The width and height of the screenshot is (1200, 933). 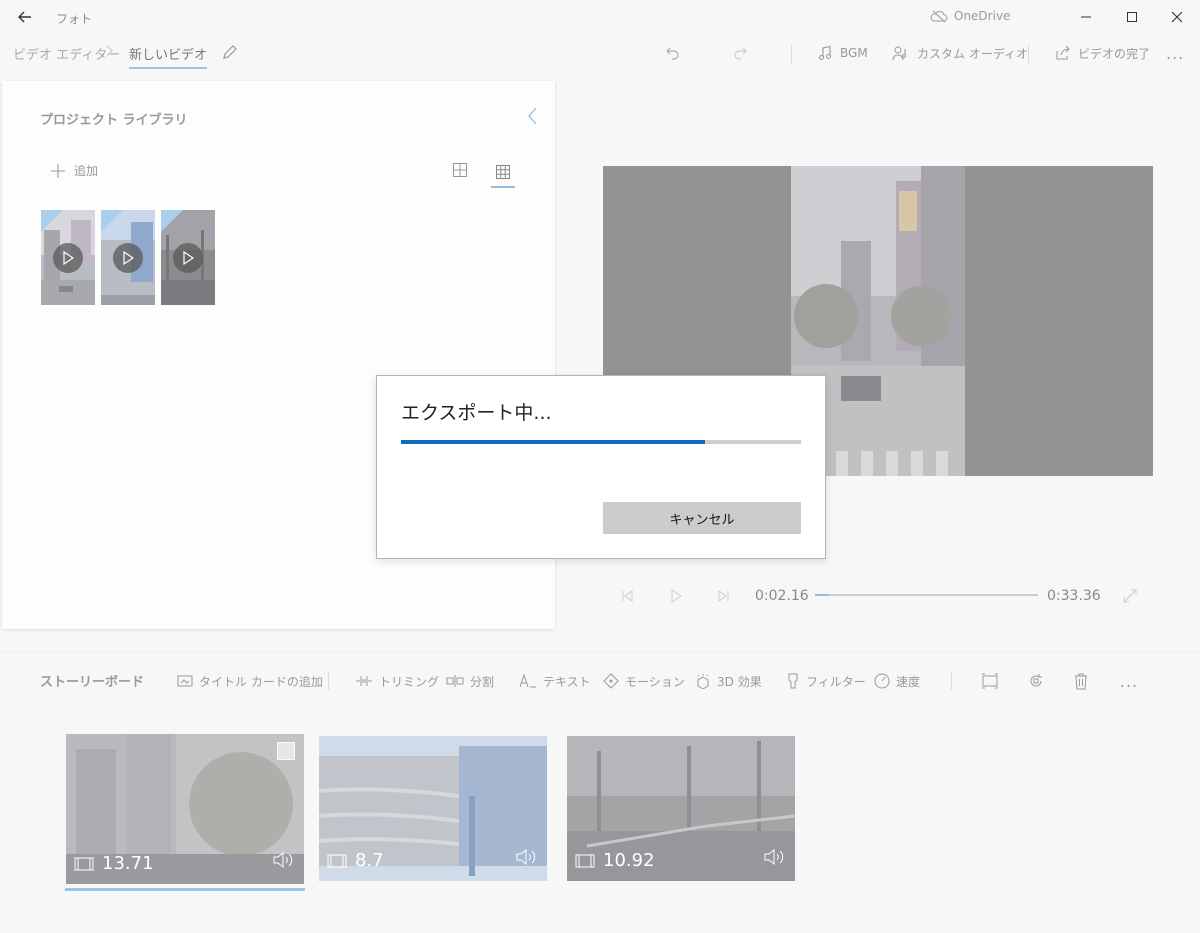 What do you see at coordinates (553, 442) in the screenshot?
I see `export-progress-fill` at bounding box center [553, 442].